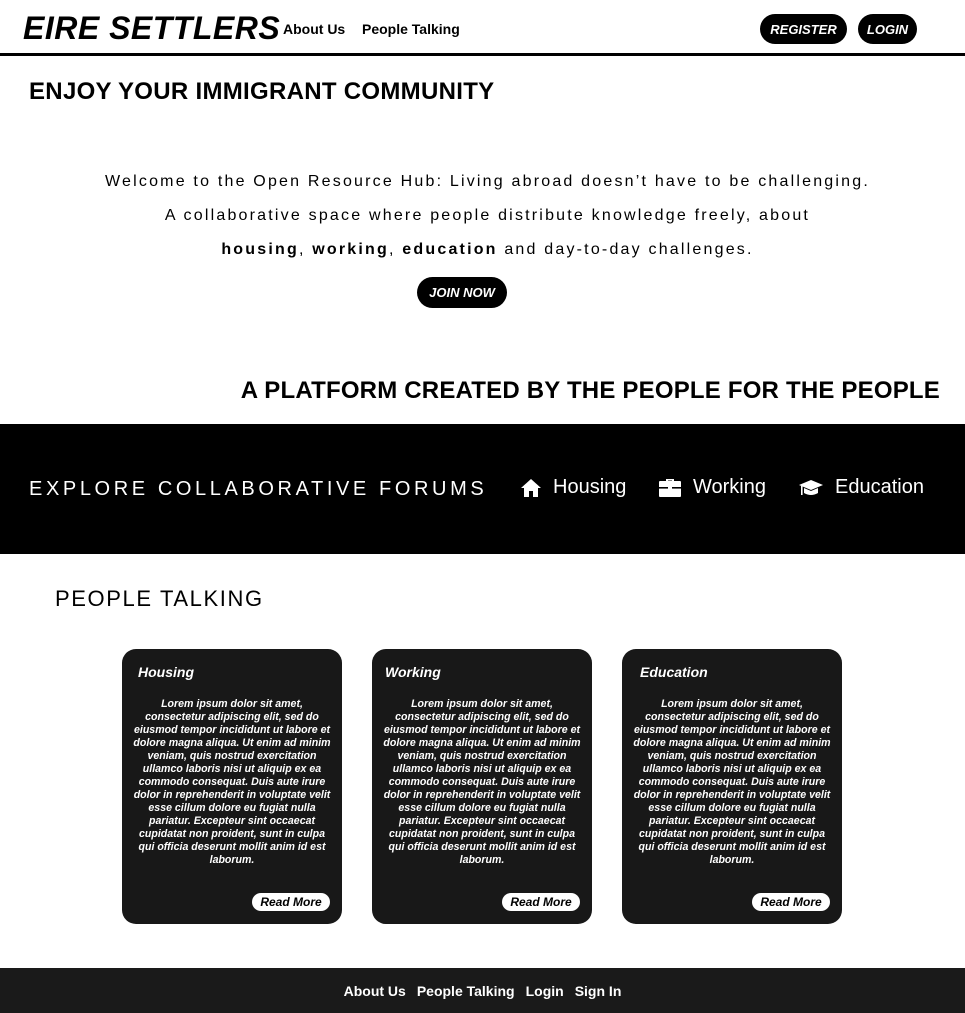 This screenshot has height=1013, width=965. I want to click on nav-people-talking: People Talking, so click(411, 29).